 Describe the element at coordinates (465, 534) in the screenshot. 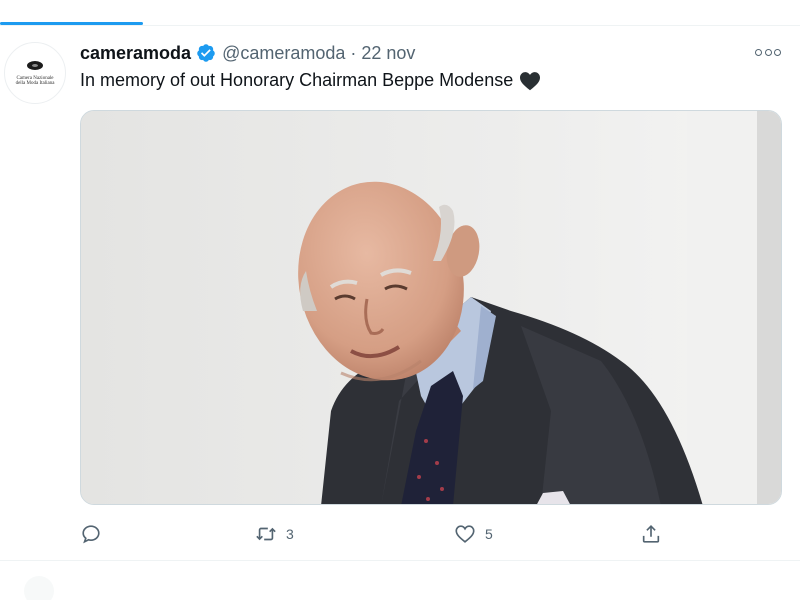

I see `heart-icon` at that location.